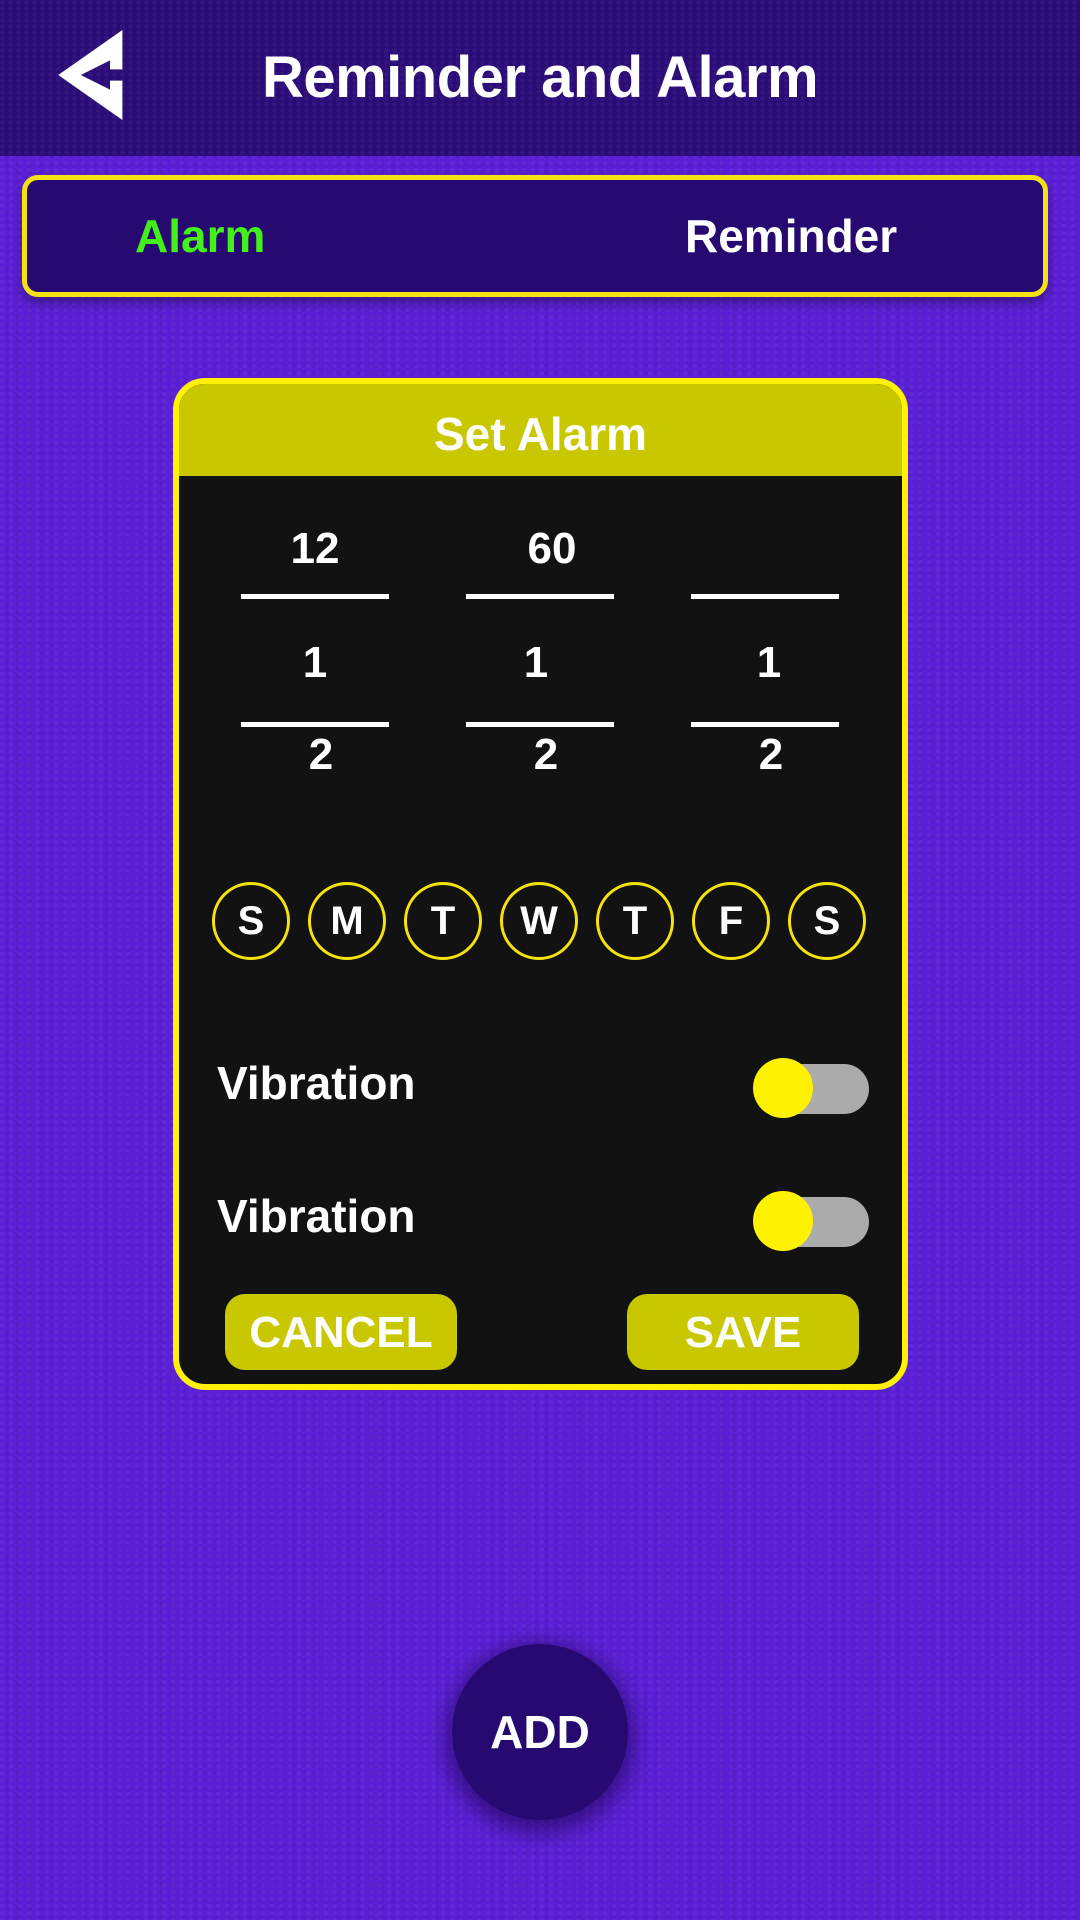  Describe the element at coordinates (539, 921) in the screenshot. I see `day-wednesday: W` at that location.